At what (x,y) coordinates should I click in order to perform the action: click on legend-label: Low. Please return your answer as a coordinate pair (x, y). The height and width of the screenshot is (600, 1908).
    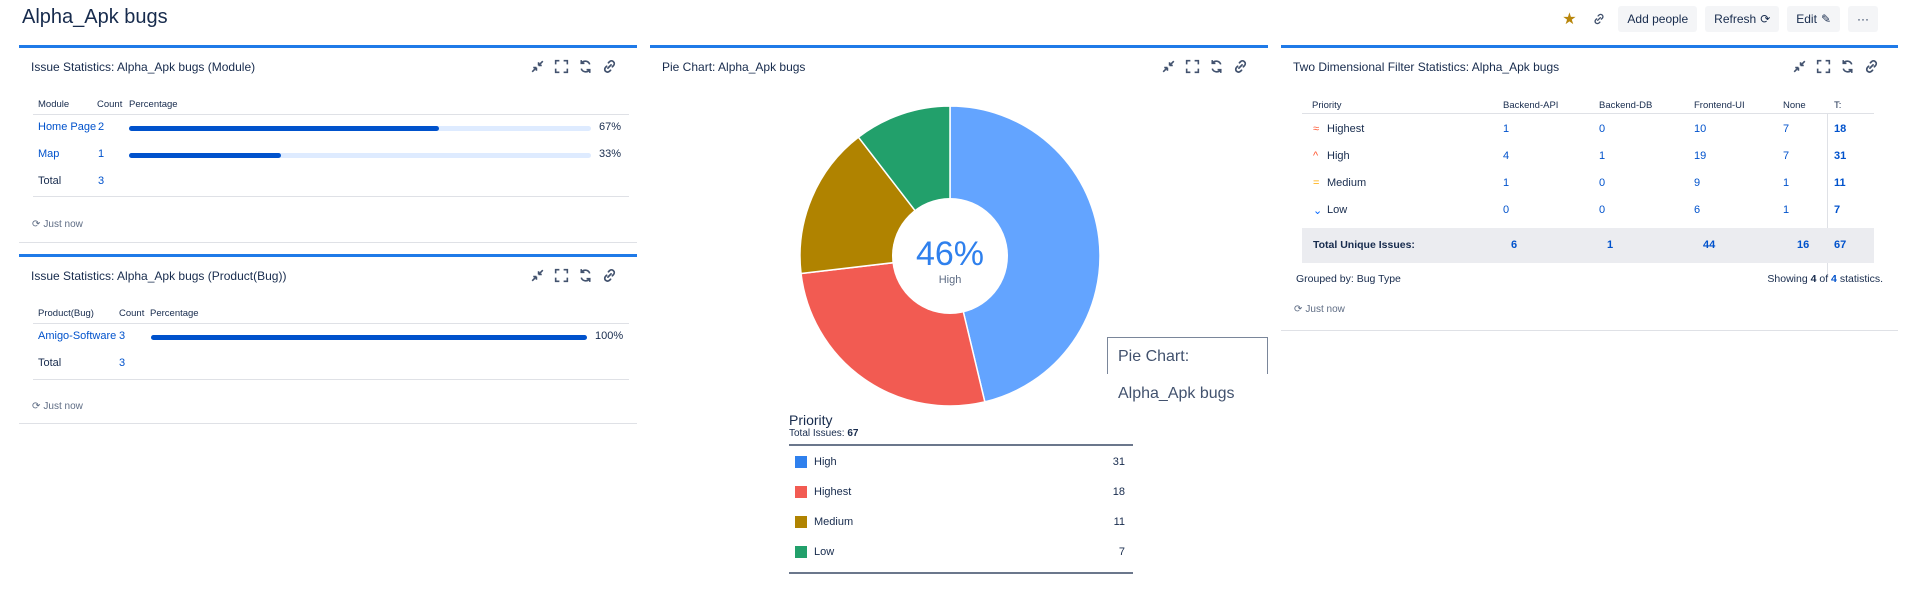
    Looking at the image, I should click on (824, 552).